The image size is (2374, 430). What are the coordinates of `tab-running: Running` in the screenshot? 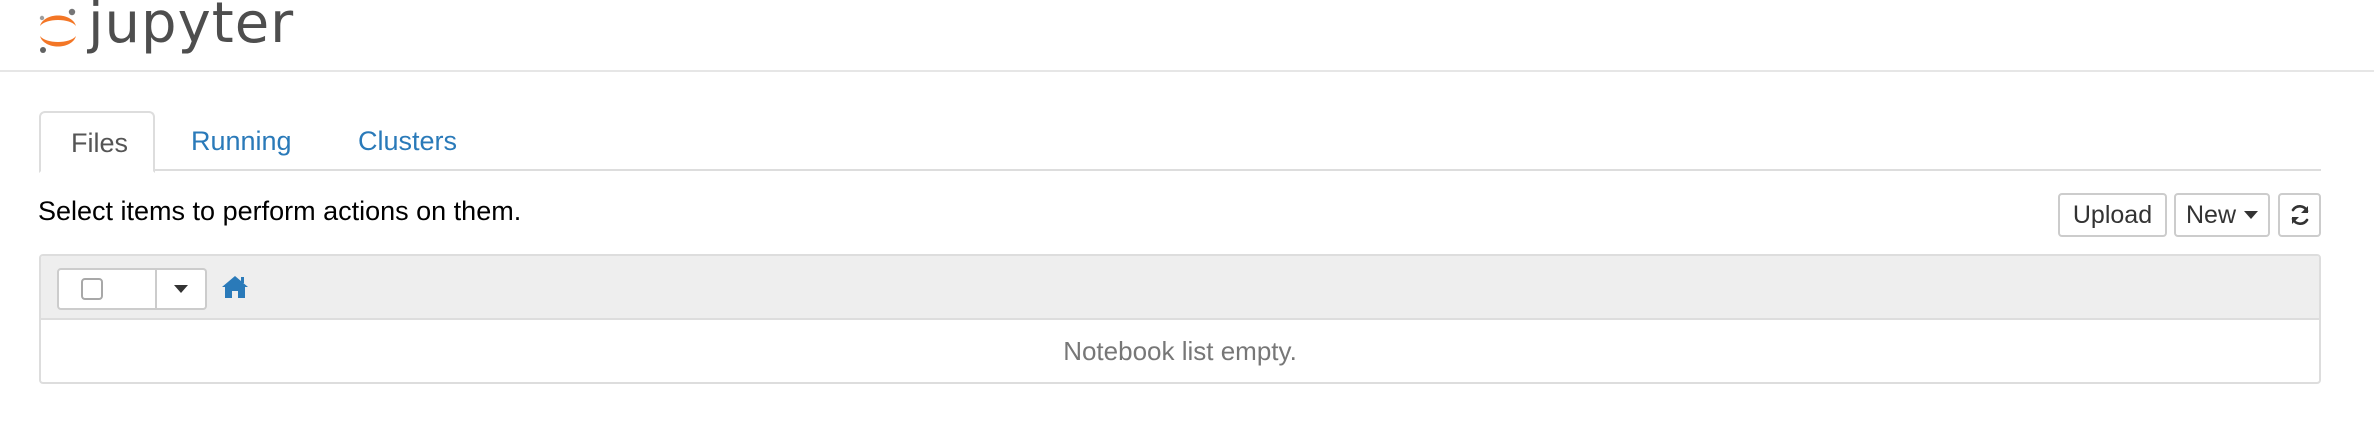 It's located at (241, 141).